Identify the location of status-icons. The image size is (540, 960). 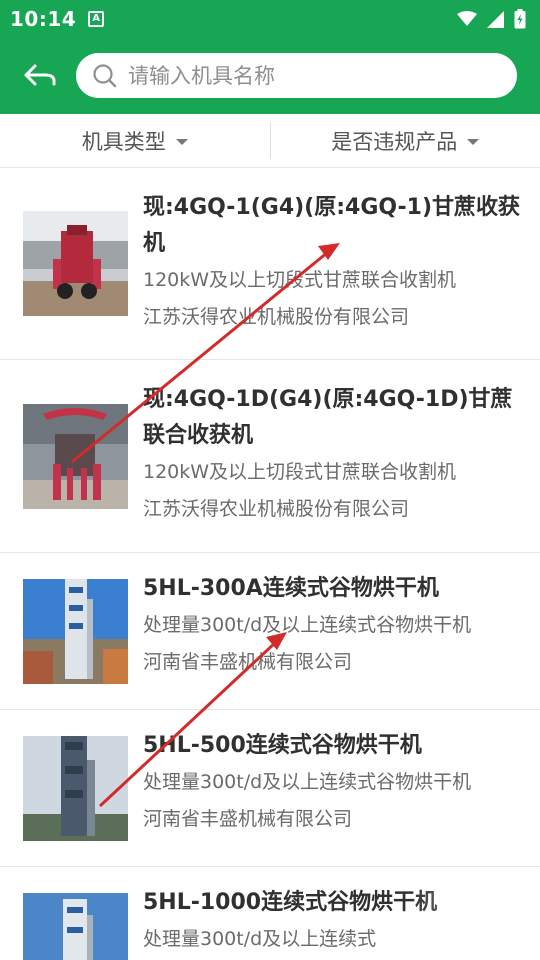
(491, 19).